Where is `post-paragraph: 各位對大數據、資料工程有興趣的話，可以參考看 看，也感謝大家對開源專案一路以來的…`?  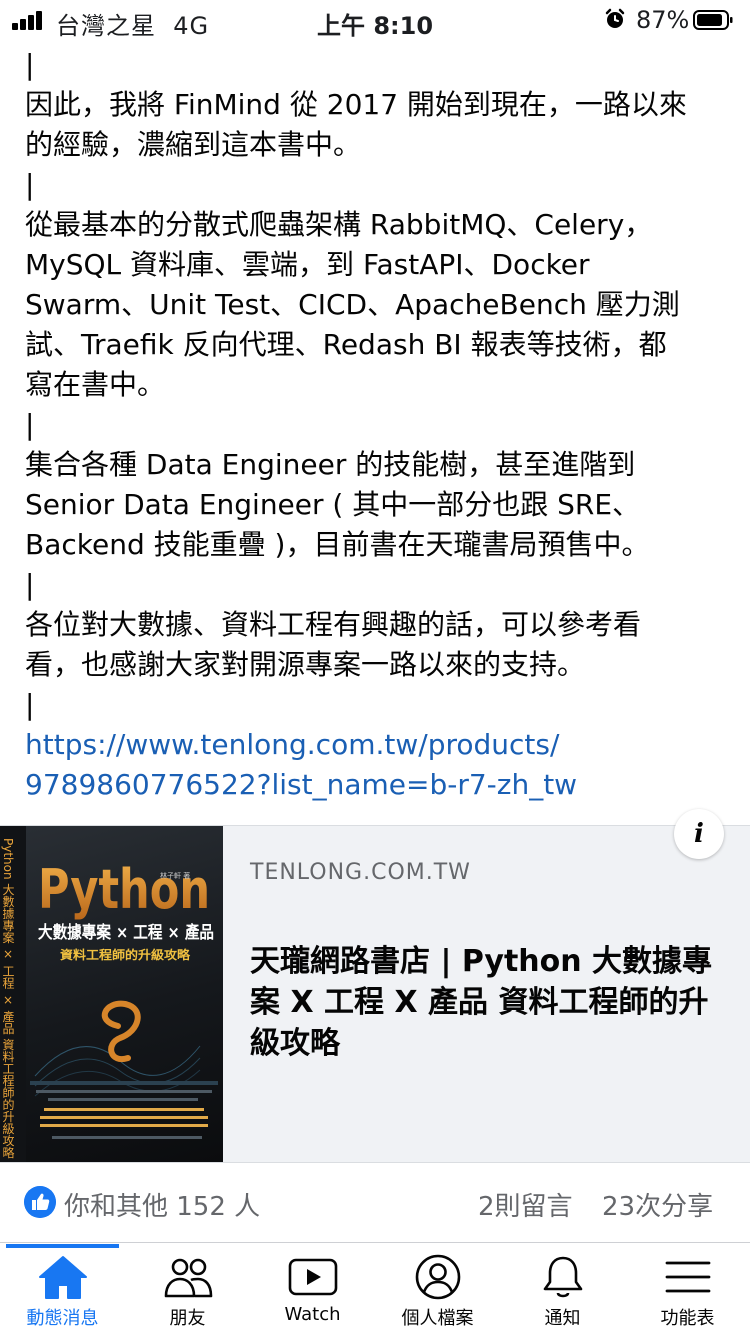
post-paragraph: 各位對大數據、資料工程有興趣的話，可以參考看 看，也感謝大家對開源專案一路以來的… is located at coordinates (333, 644).